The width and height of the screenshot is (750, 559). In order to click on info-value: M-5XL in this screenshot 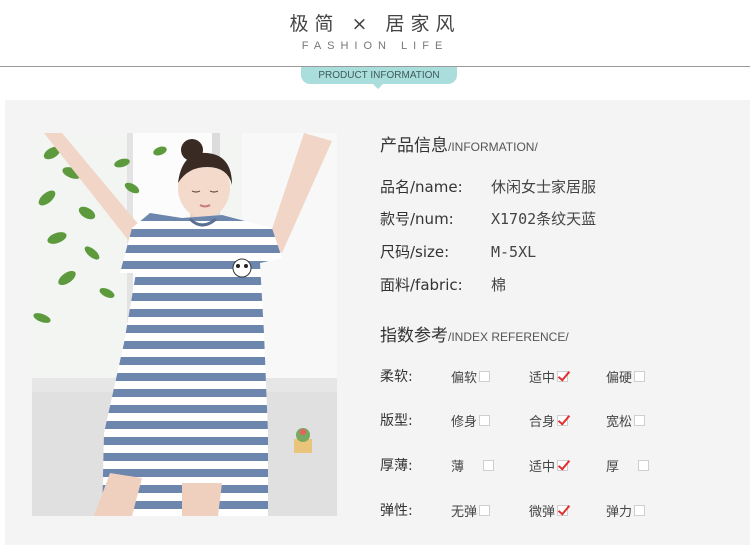, I will do `click(514, 252)`.